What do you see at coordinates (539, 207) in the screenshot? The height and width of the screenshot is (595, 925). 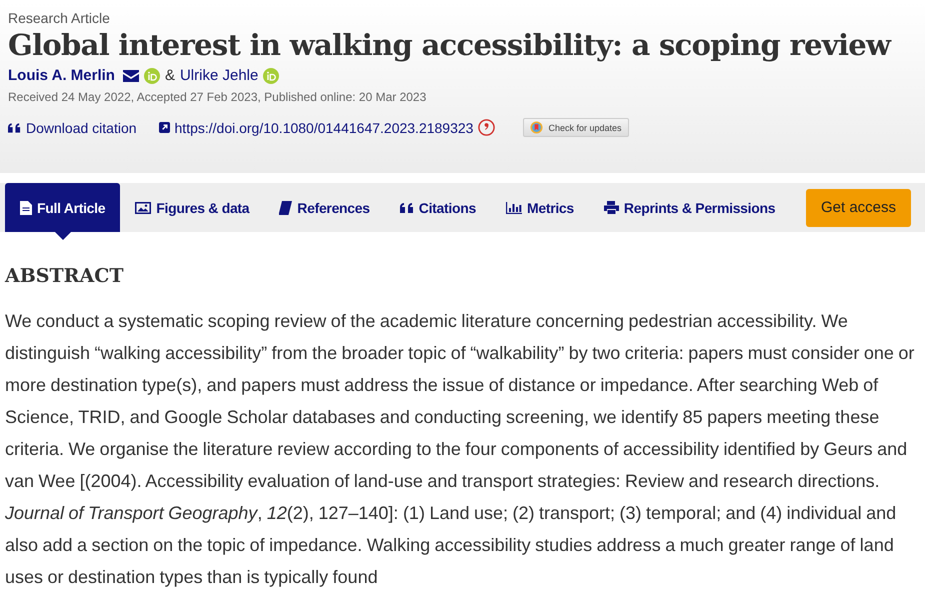 I see `tab: Metrics` at bounding box center [539, 207].